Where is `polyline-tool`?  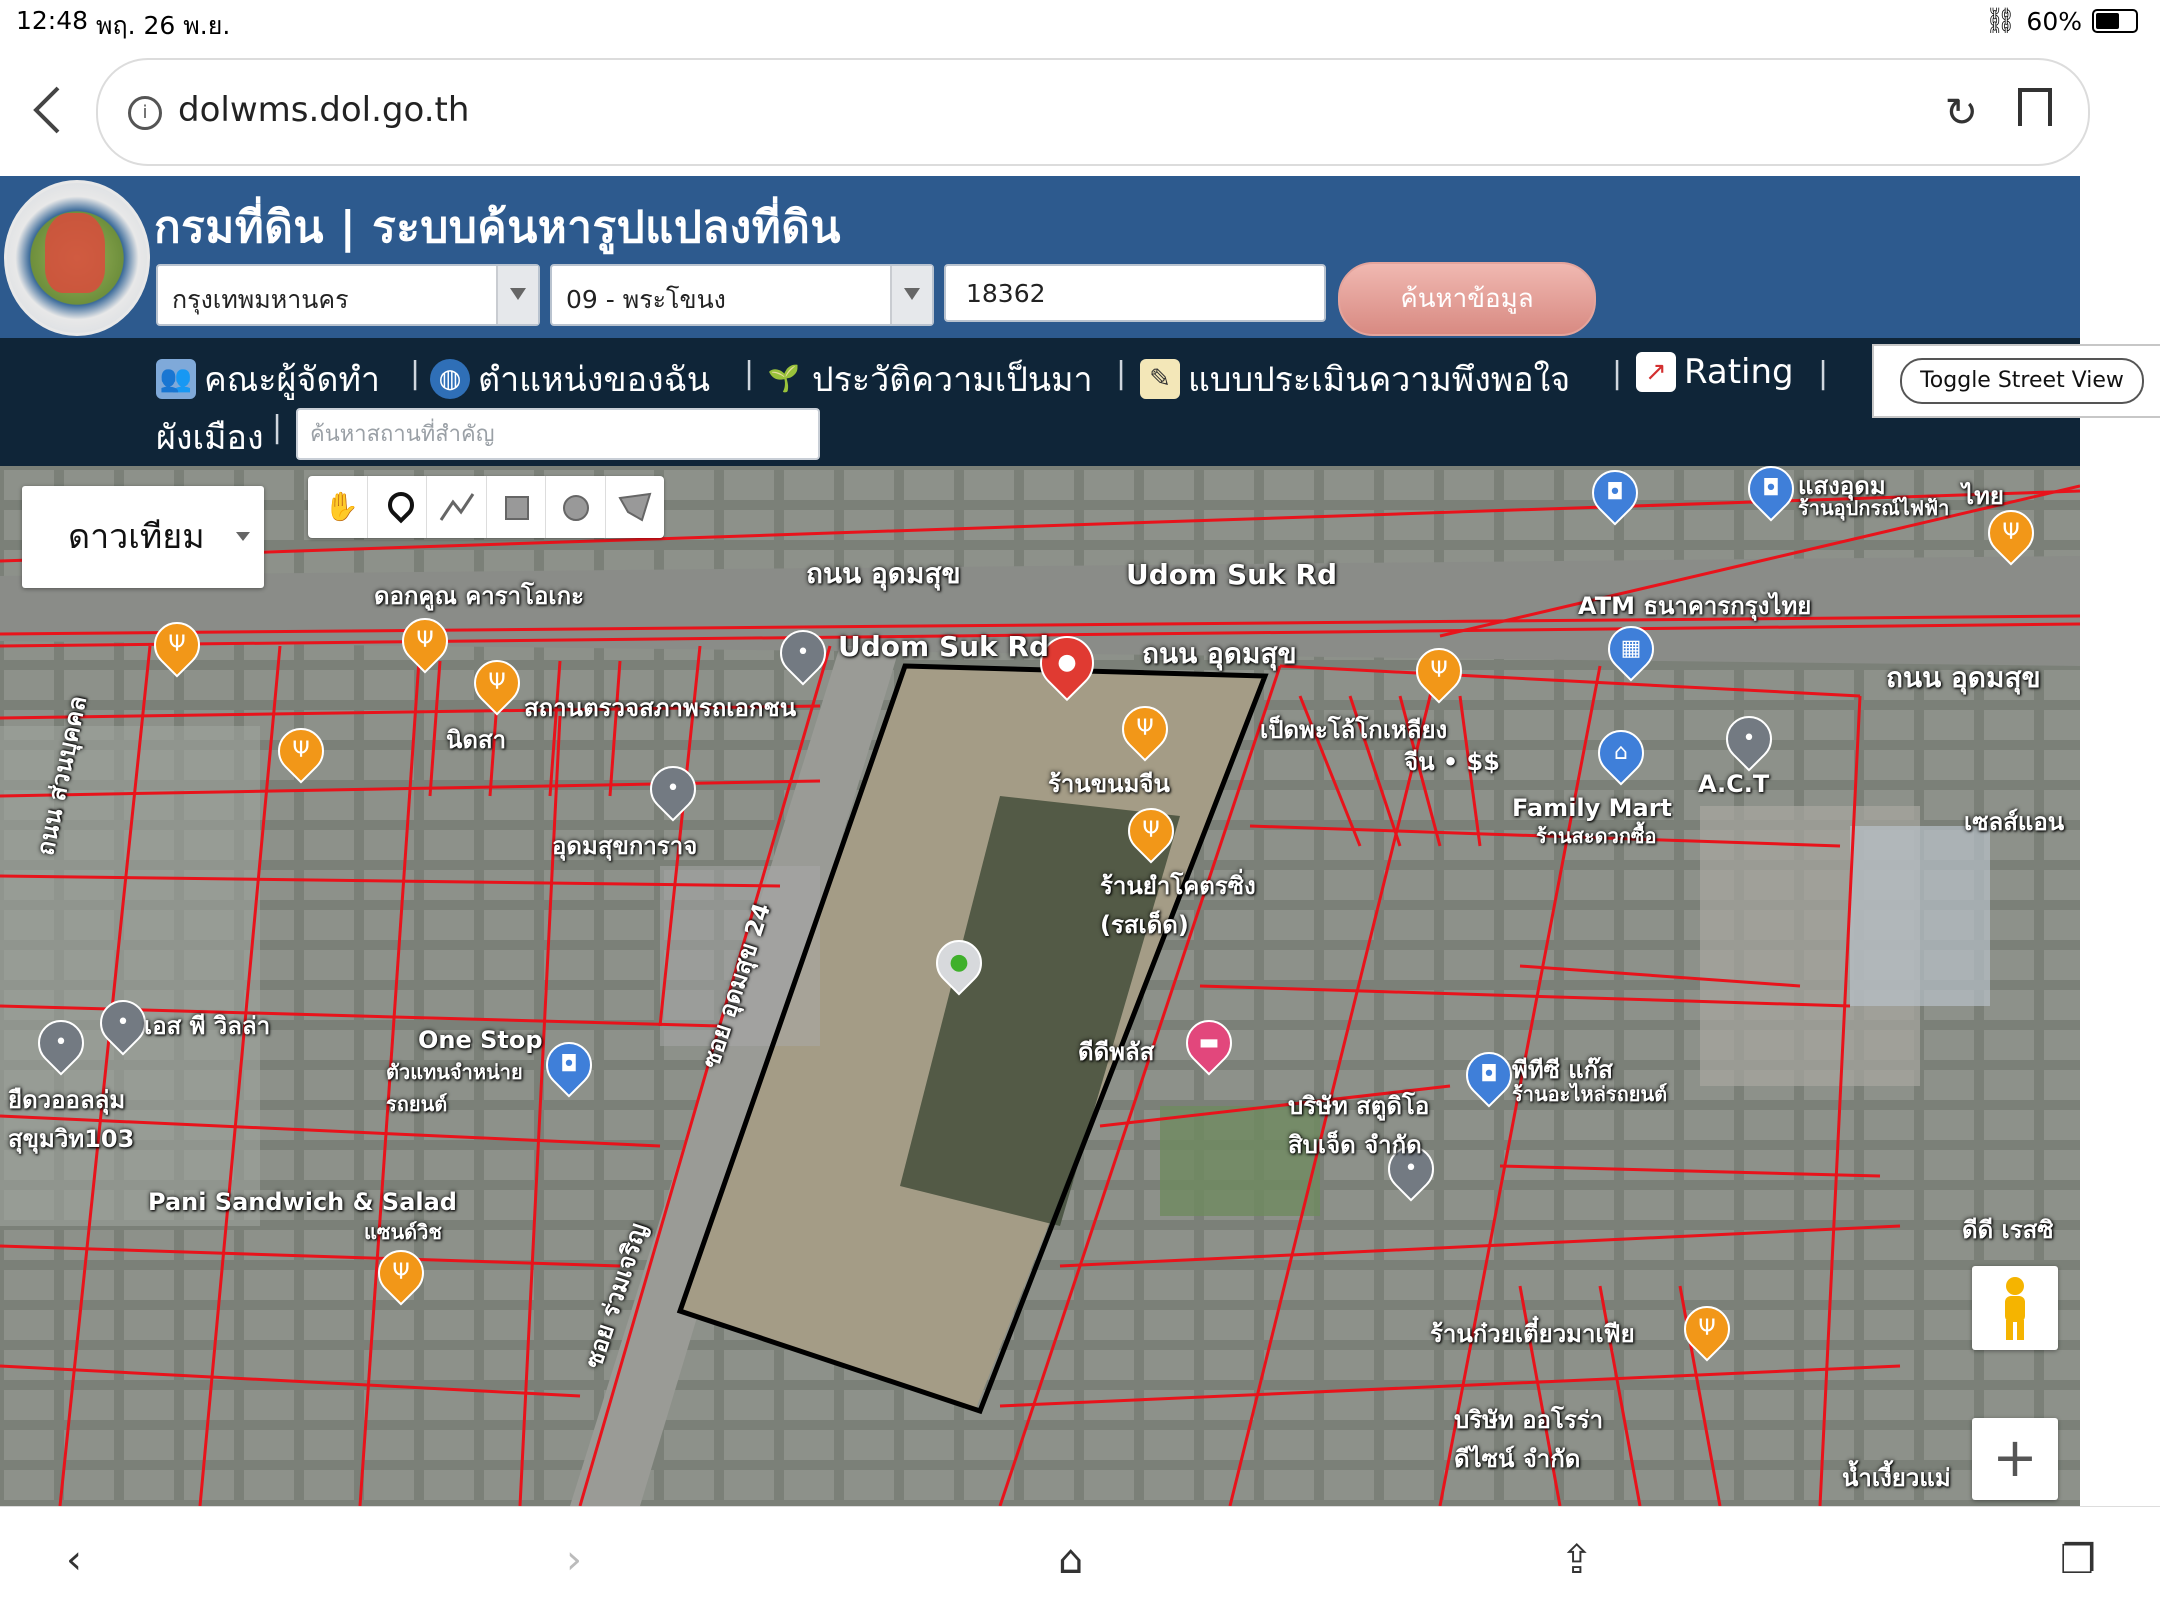 polyline-tool is located at coordinates (457, 507).